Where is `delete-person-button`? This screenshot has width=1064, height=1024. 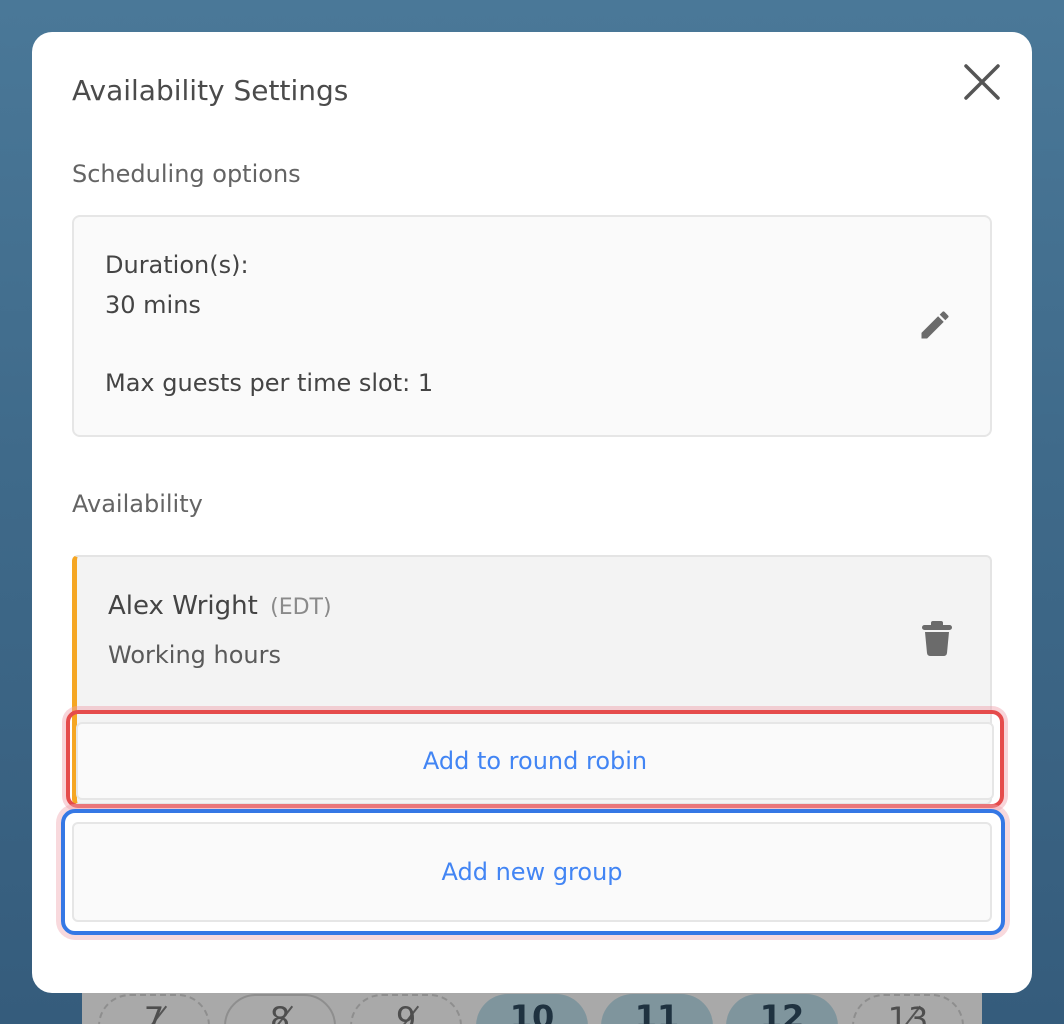
delete-person-button is located at coordinates (937, 638).